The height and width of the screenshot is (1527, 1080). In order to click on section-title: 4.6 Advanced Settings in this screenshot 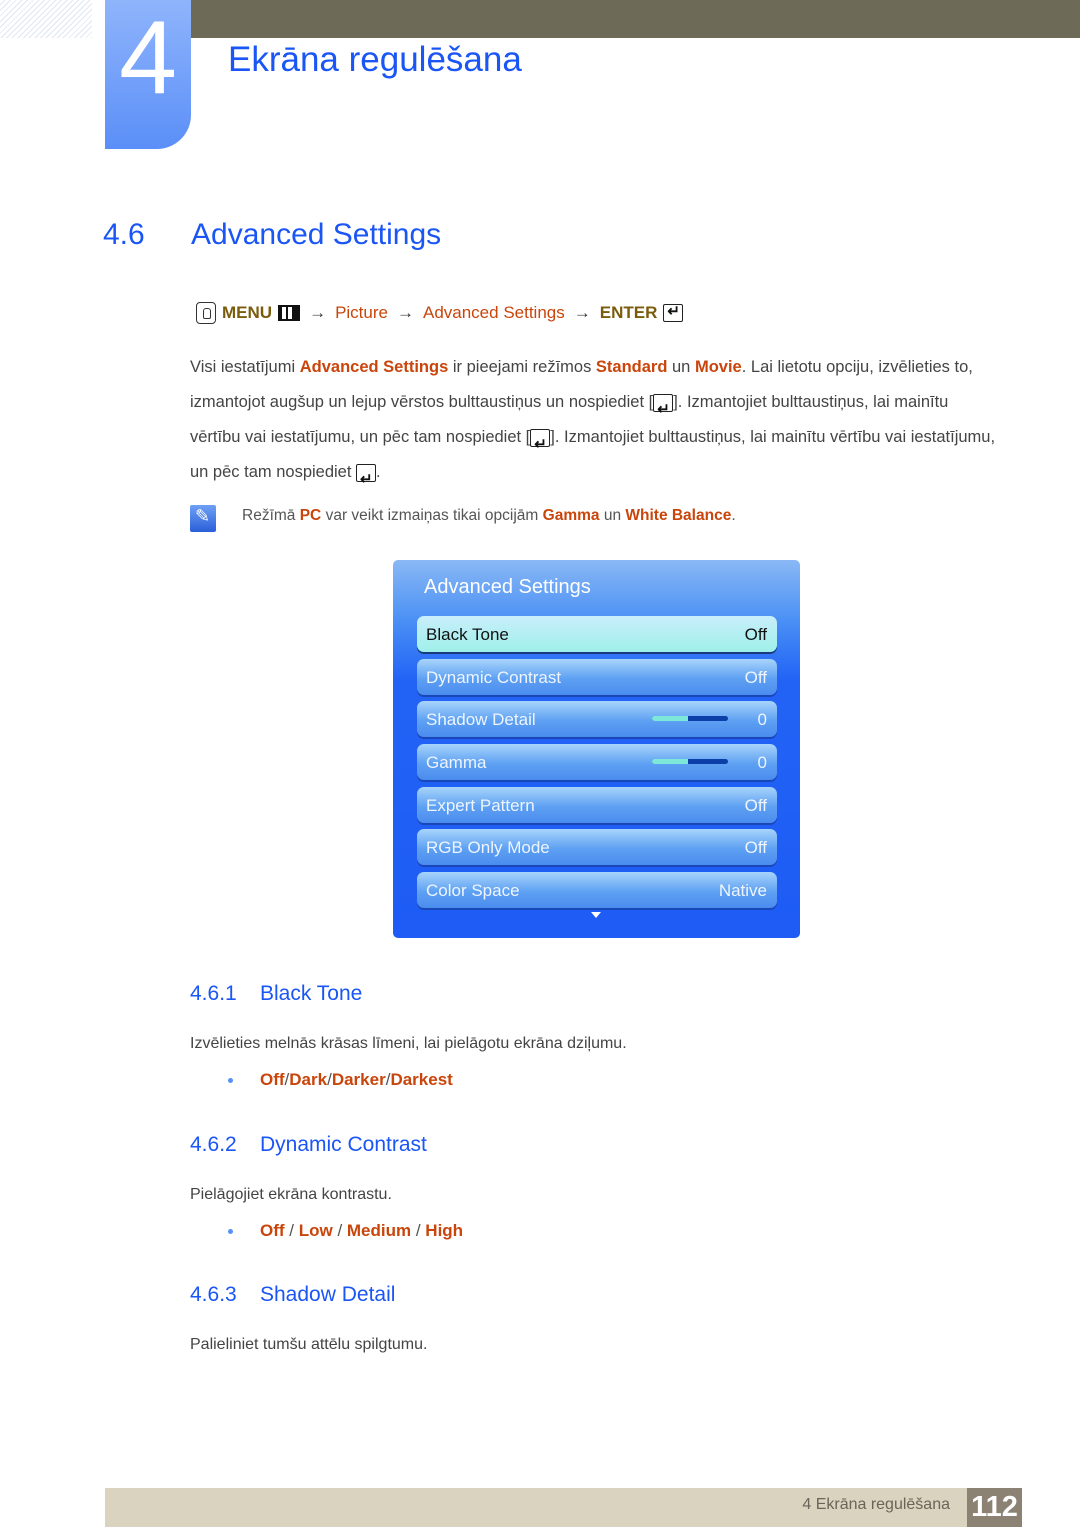, I will do `click(272, 235)`.